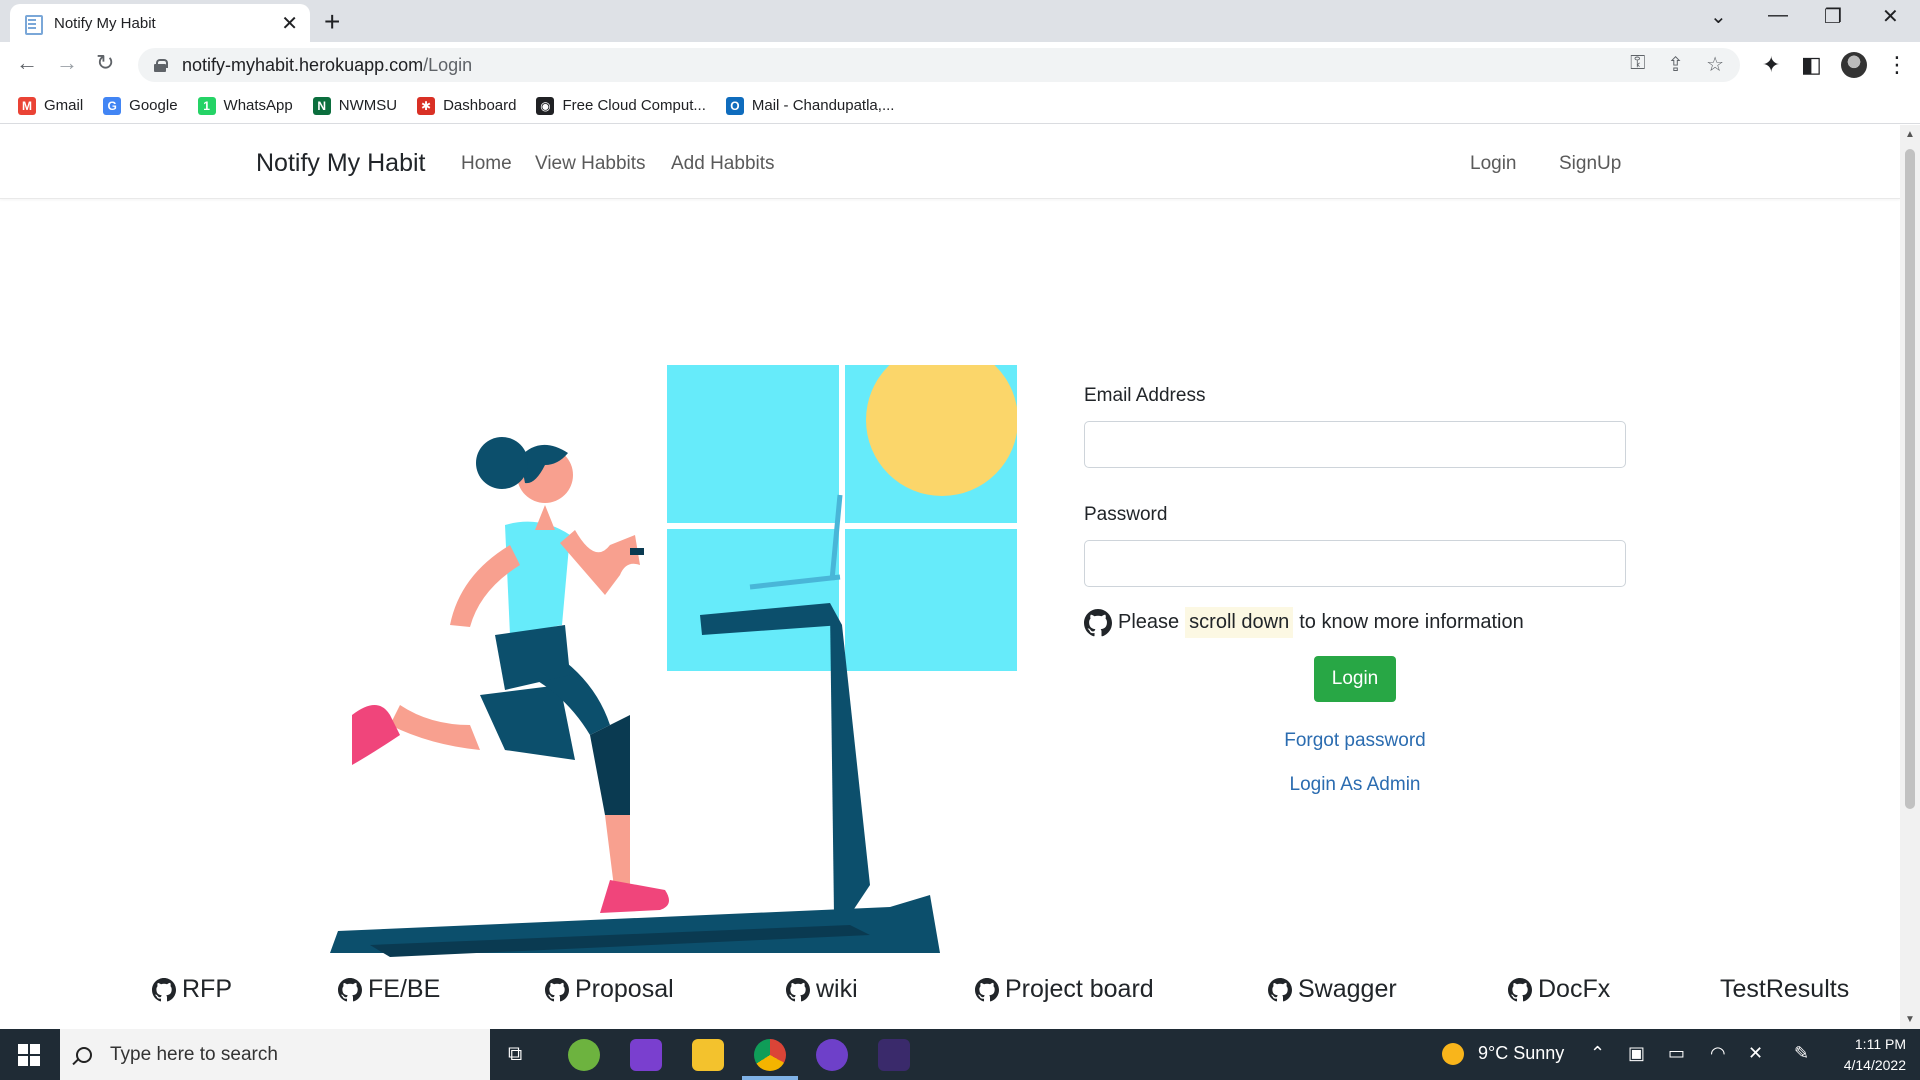 The height and width of the screenshot is (1080, 1920). Describe the element at coordinates (161, 65) in the screenshot. I see `lock-icon` at that location.